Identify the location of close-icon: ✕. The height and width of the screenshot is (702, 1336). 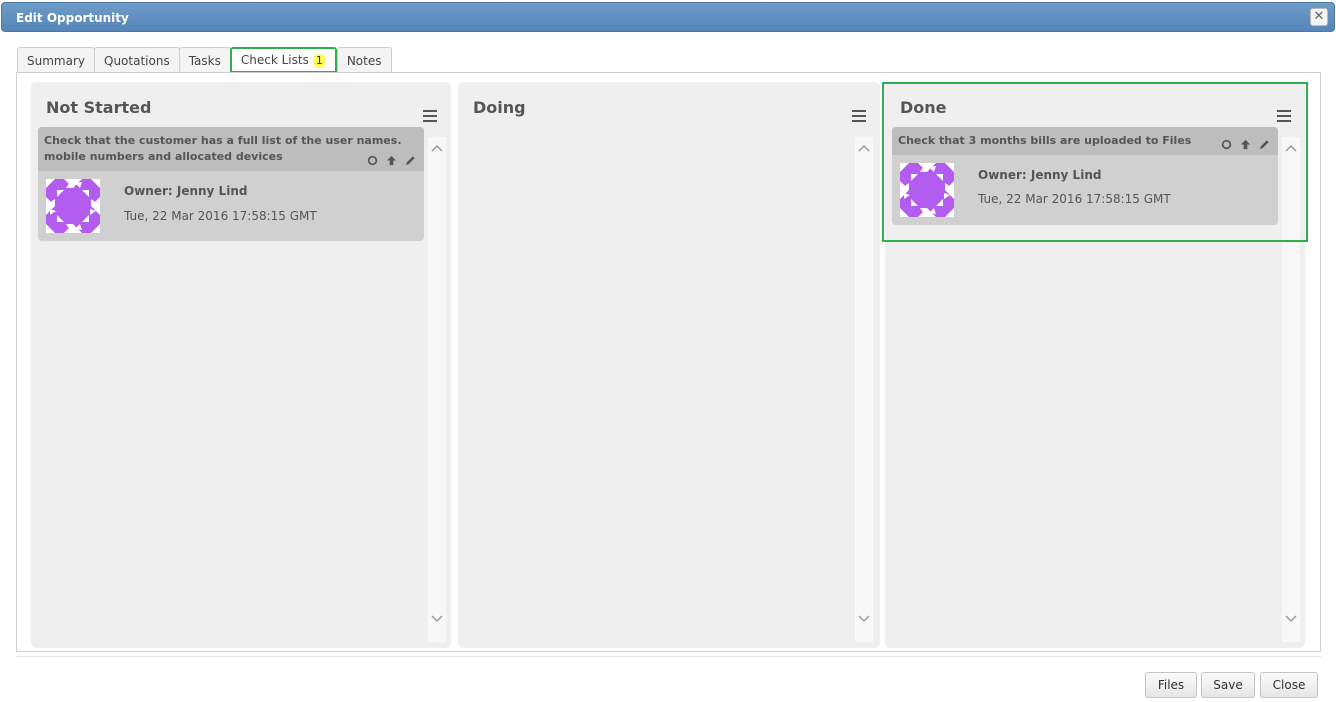
(1319, 17).